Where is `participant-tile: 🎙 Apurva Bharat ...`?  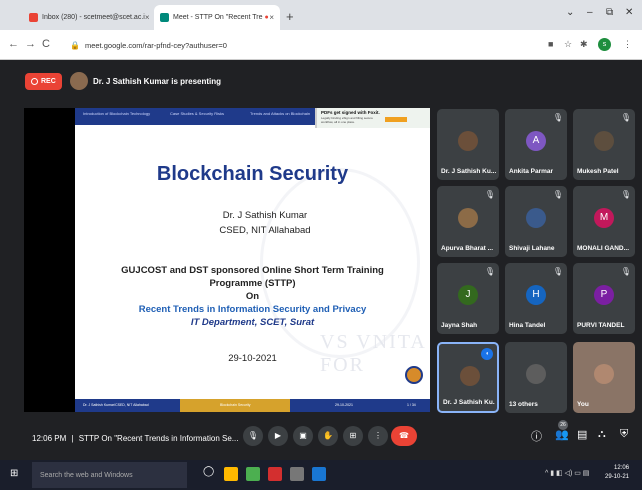 participant-tile: 🎙 Apurva Bharat ... is located at coordinates (468, 221).